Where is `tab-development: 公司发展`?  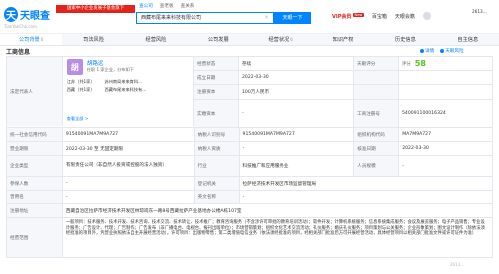 tab-development: 公司发展 is located at coordinates (218, 39).